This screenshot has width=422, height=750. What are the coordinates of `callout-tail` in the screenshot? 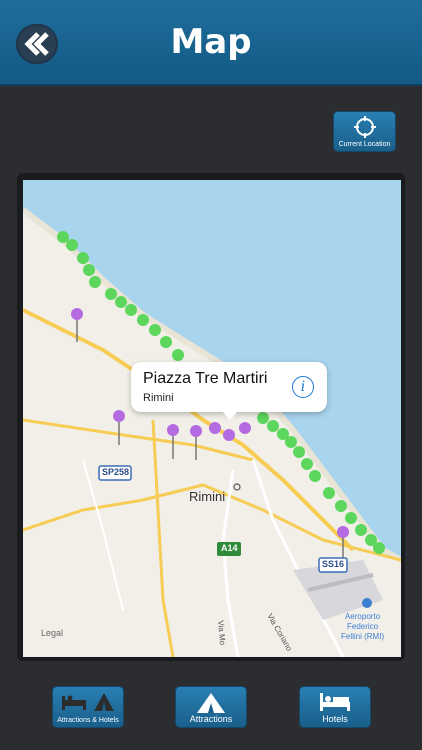 It's located at (230, 415).